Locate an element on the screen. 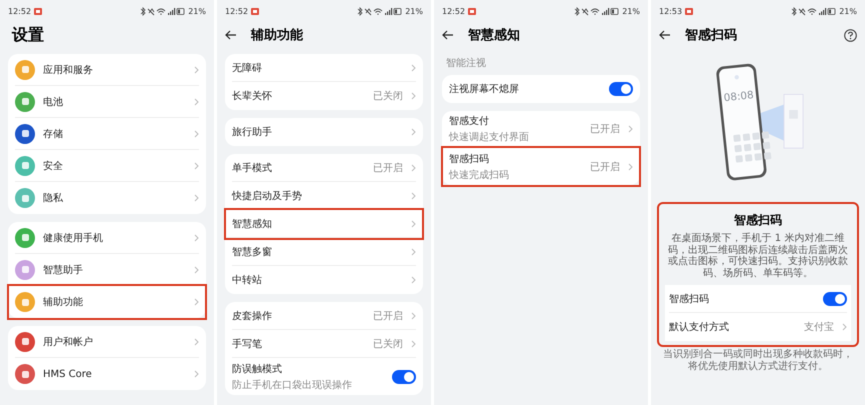 The image size is (865, 405). battery-percent: 21% is located at coordinates (631, 11).